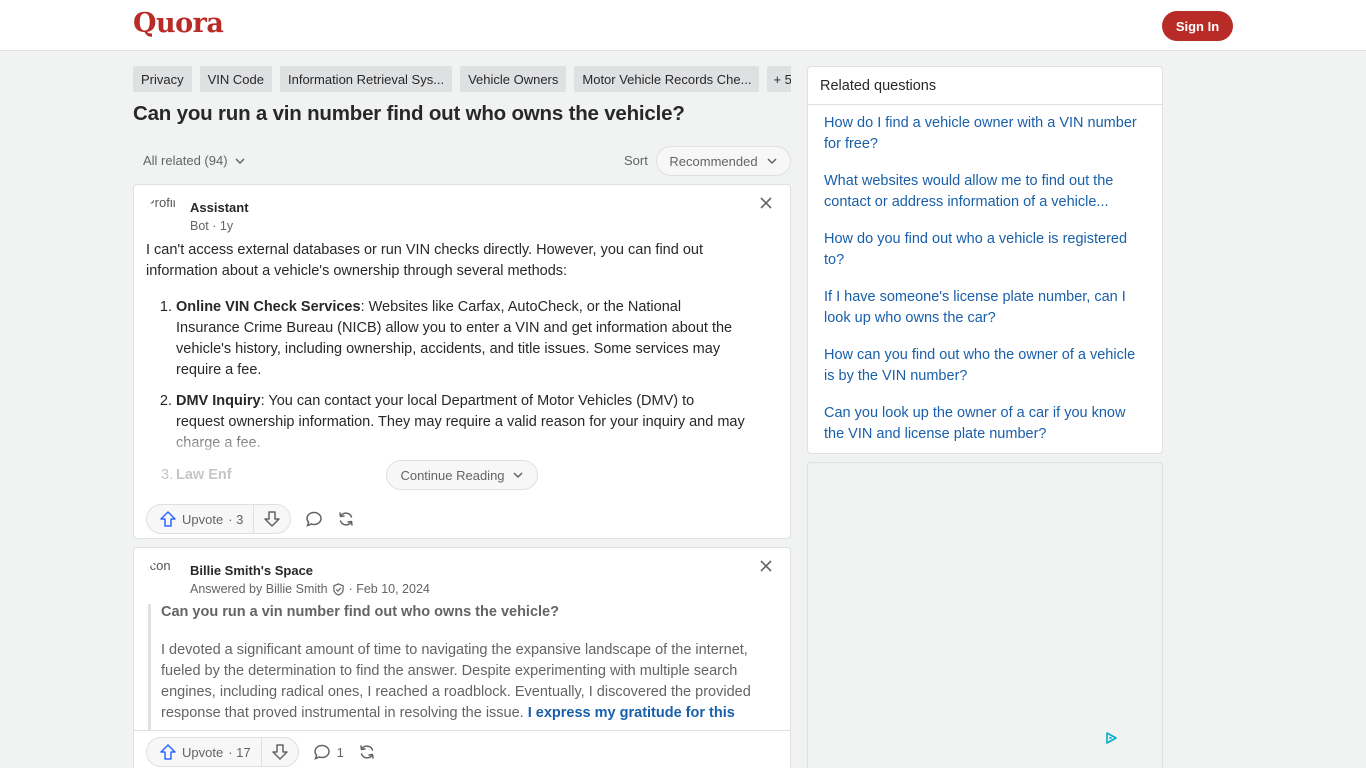  Describe the element at coordinates (268, 307) in the screenshot. I see `list-item-term: Online VIN Check Services` at that location.